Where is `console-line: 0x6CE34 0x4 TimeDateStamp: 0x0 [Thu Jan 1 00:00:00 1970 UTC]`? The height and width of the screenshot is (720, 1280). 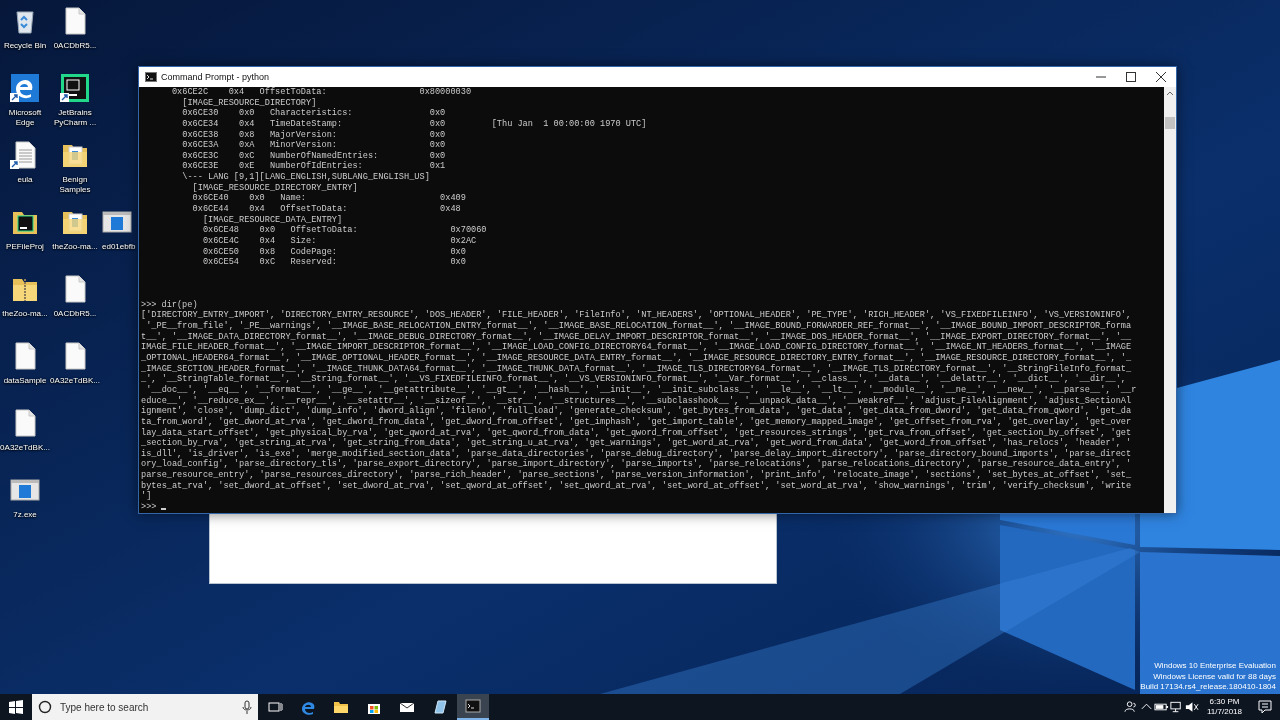 console-line: 0x6CE34 0x4 TimeDateStamp: 0x0 [Thu Jan 1 00:00:00 1970 UTC] is located at coordinates (414, 124).